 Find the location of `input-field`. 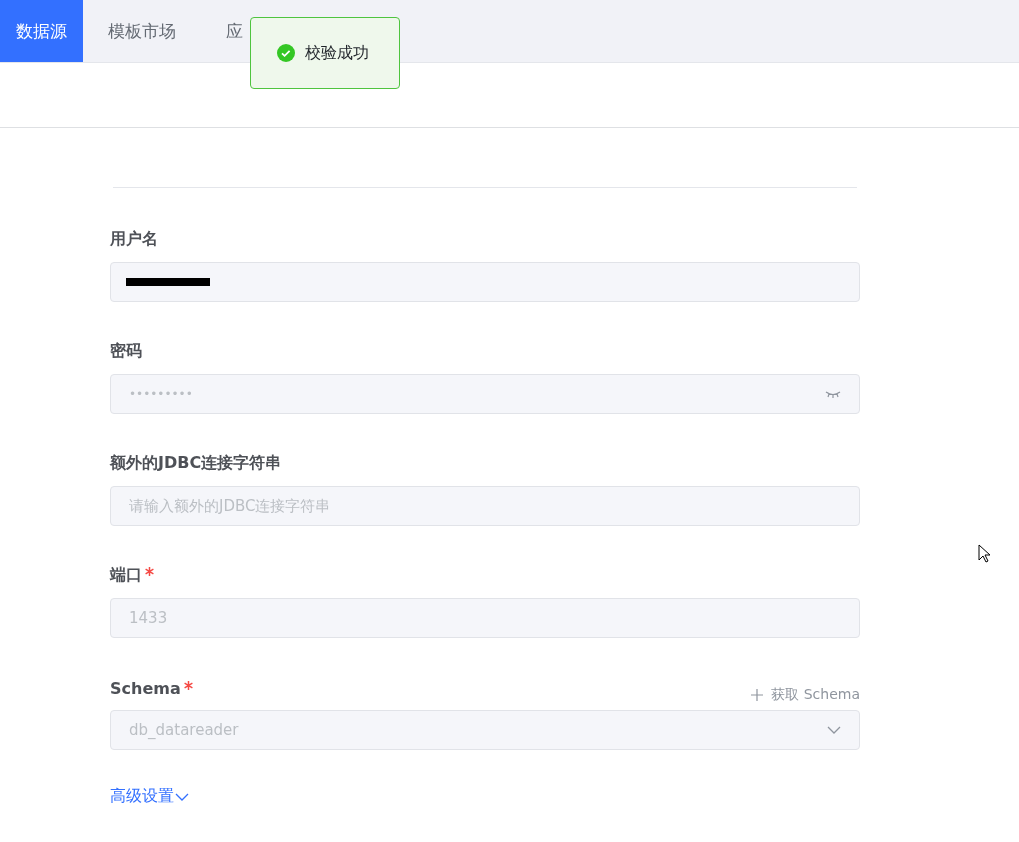

input-field is located at coordinates (485, 282).